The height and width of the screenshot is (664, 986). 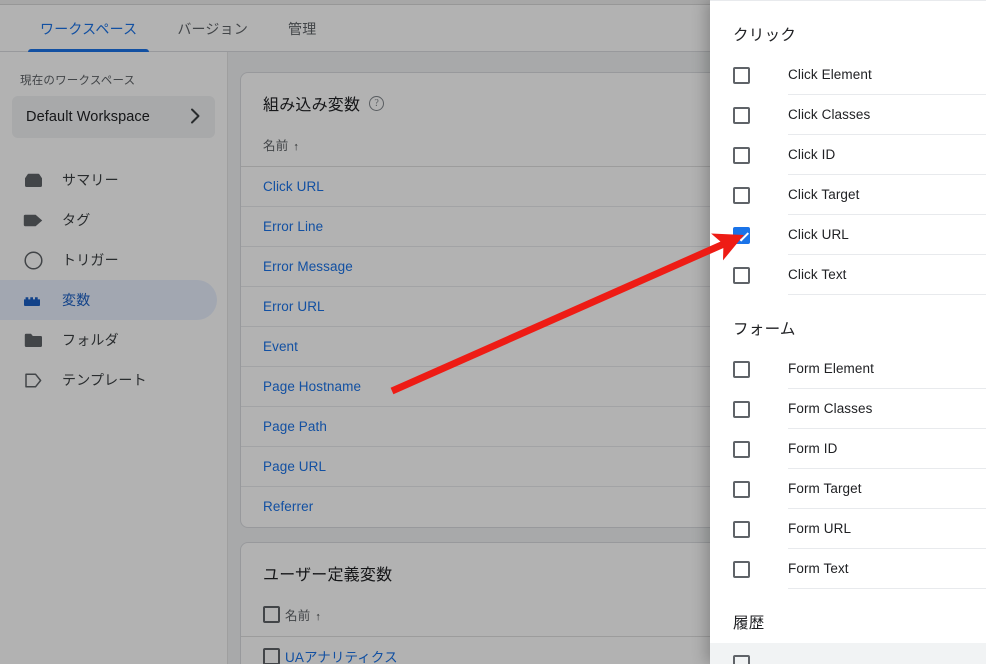 What do you see at coordinates (294, 466) in the screenshot?
I see `variable-name-link: Page URL` at bounding box center [294, 466].